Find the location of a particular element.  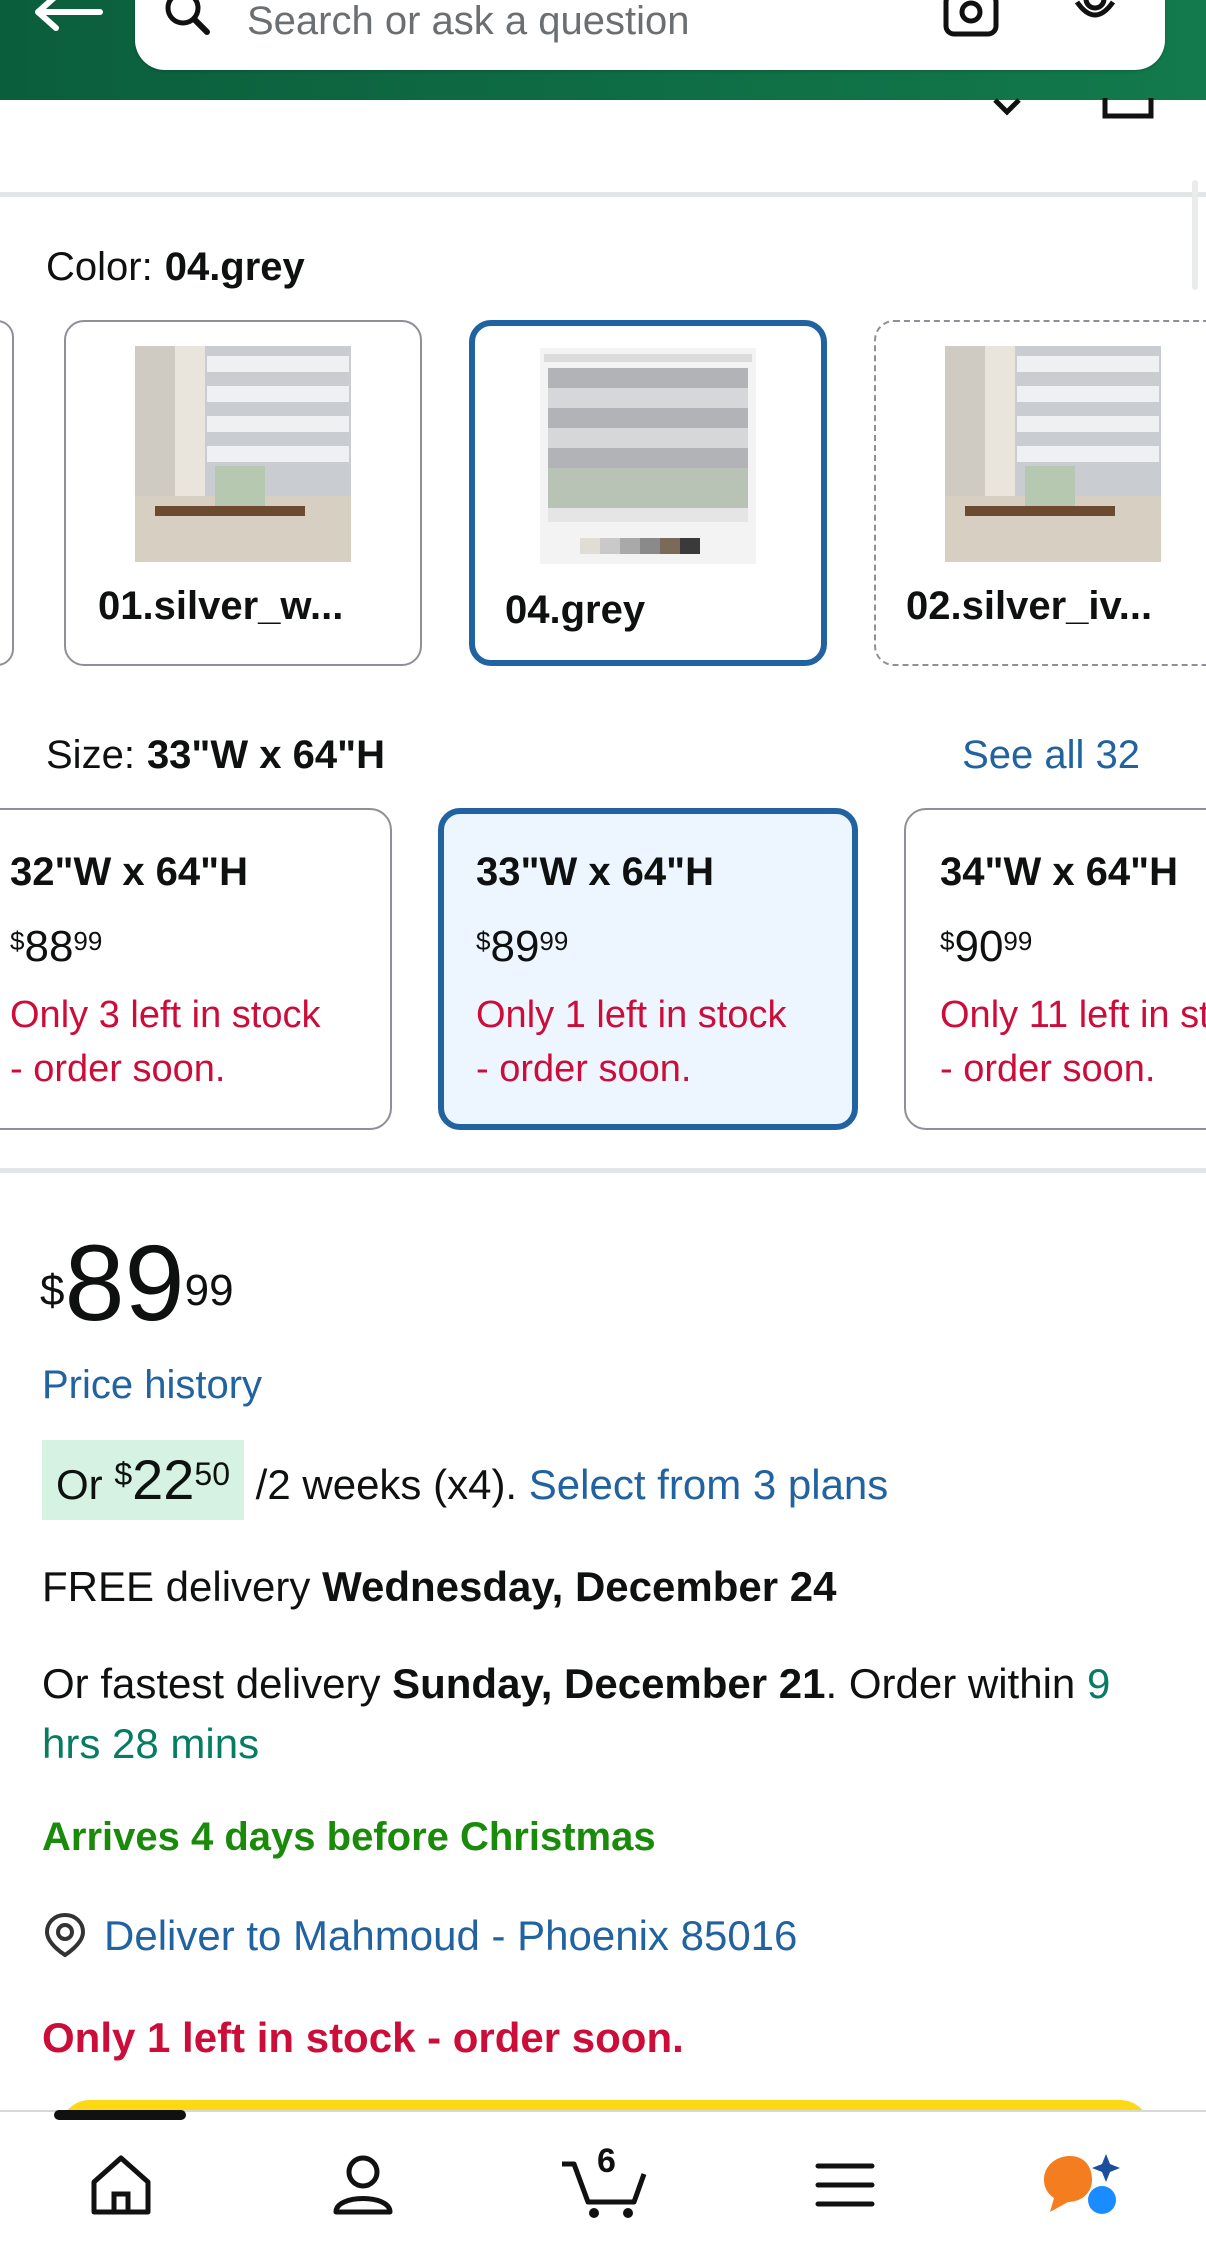

size-price: $9099 is located at coordinates (986, 946).